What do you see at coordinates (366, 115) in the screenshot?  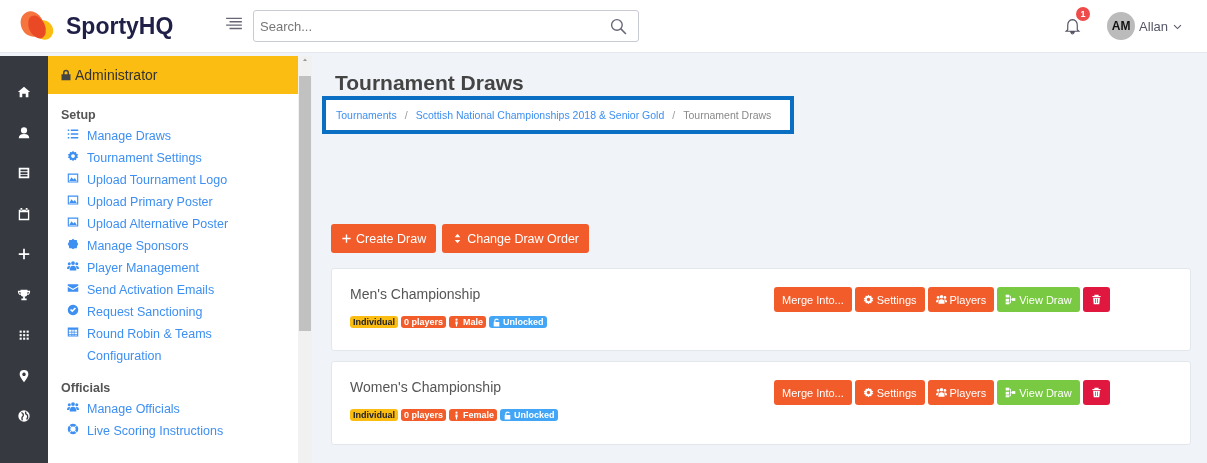 I see `breadcrumb-link: Tournaments` at bounding box center [366, 115].